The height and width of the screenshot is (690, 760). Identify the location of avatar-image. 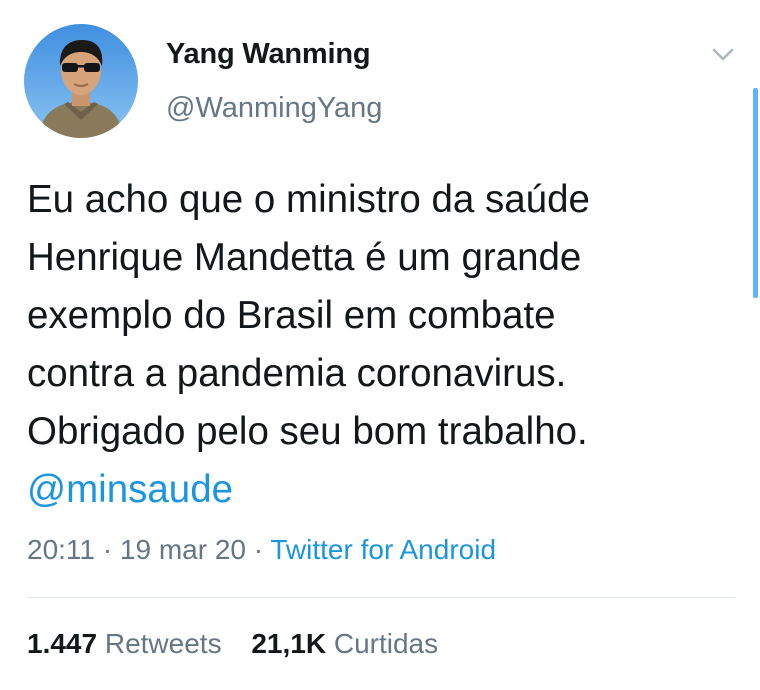
(81, 81).